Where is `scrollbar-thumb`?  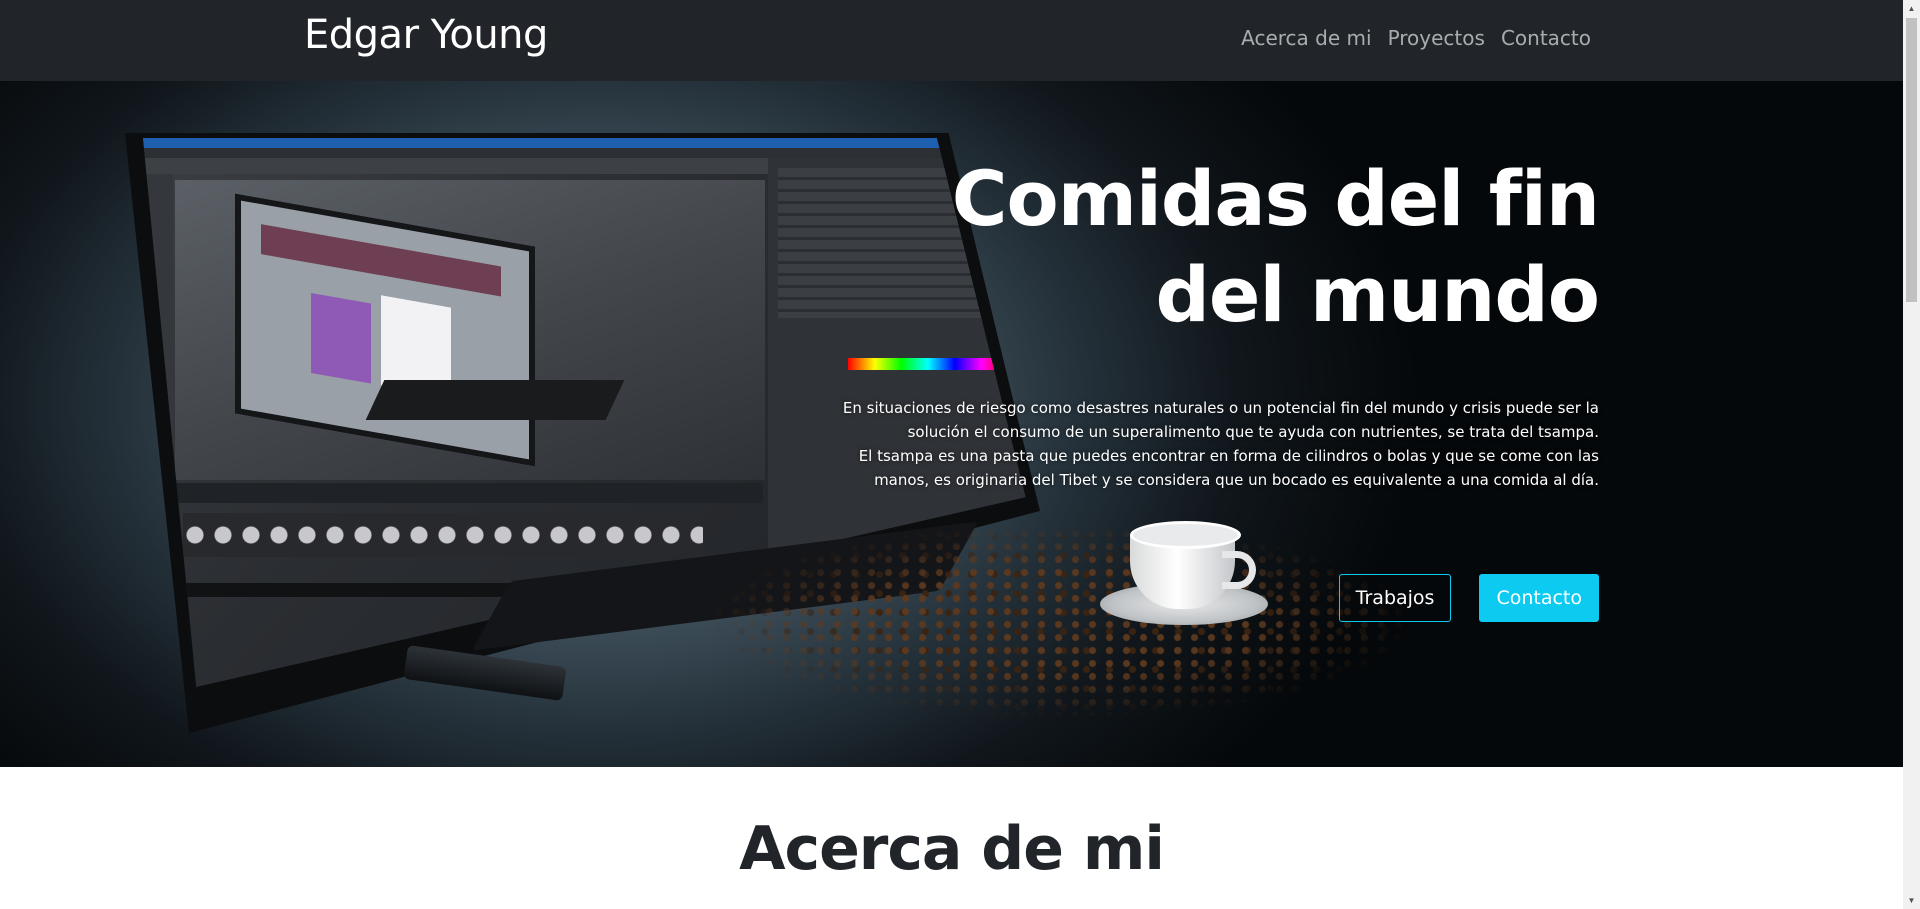
scrollbar-thumb is located at coordinates (1911, 160).